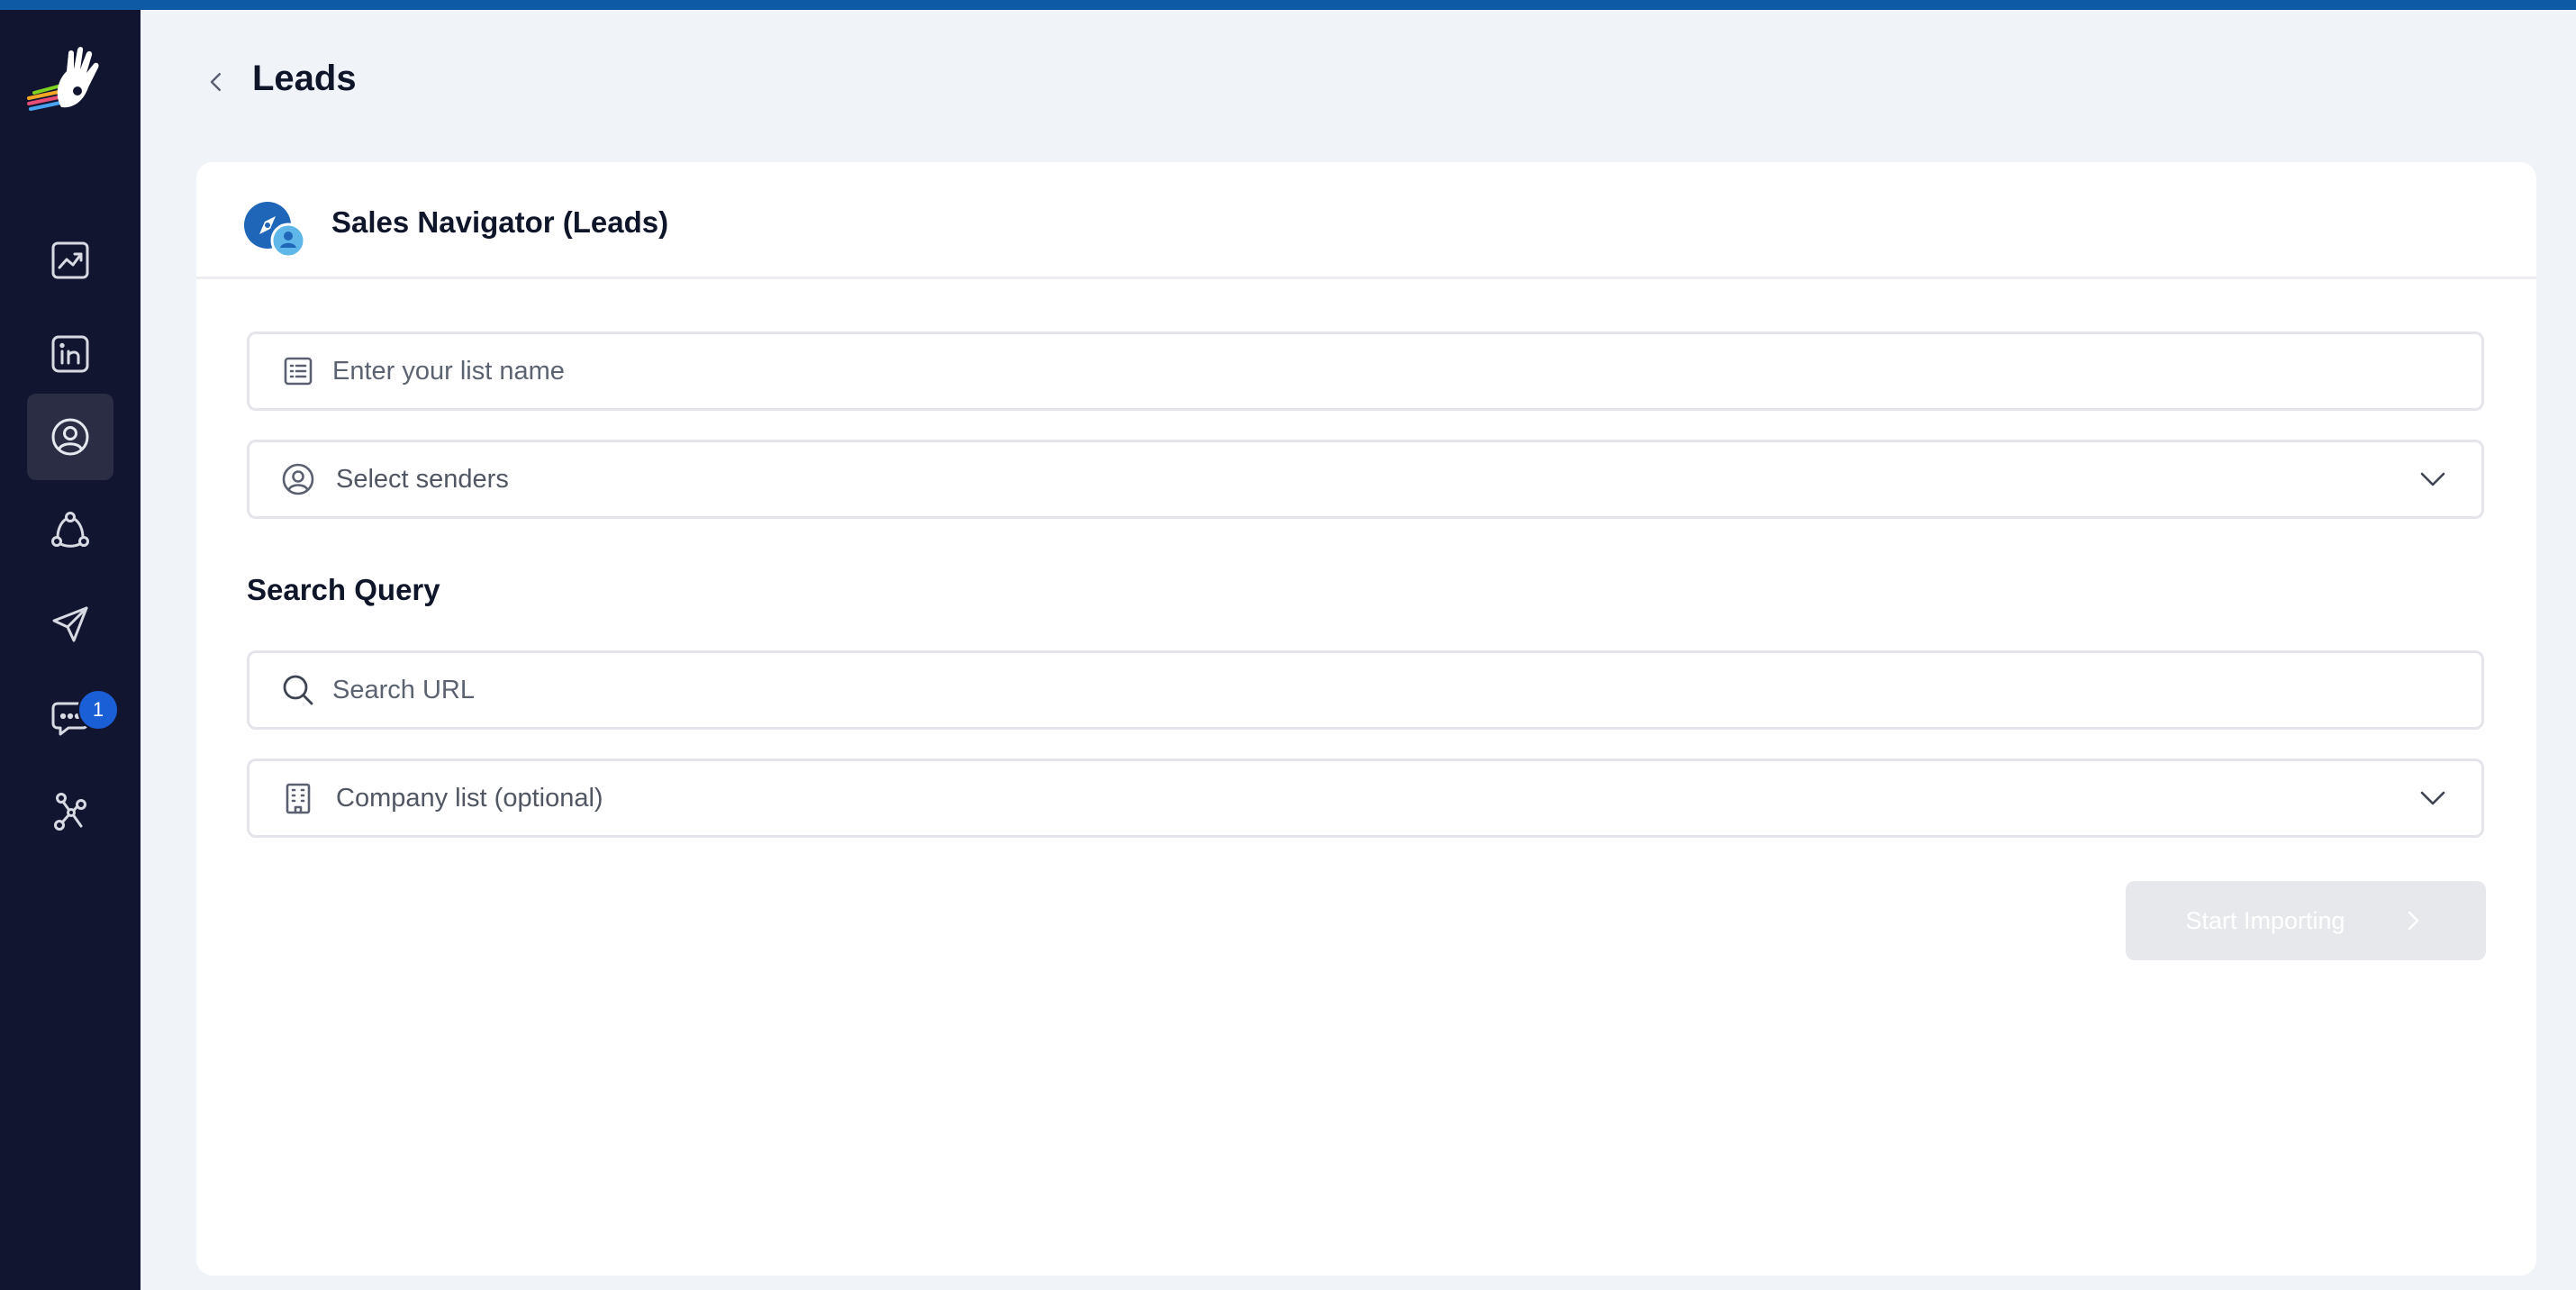  Describe the element at coordinates (1323, 690) in the screenshot. I see `search-url-input` at that location.